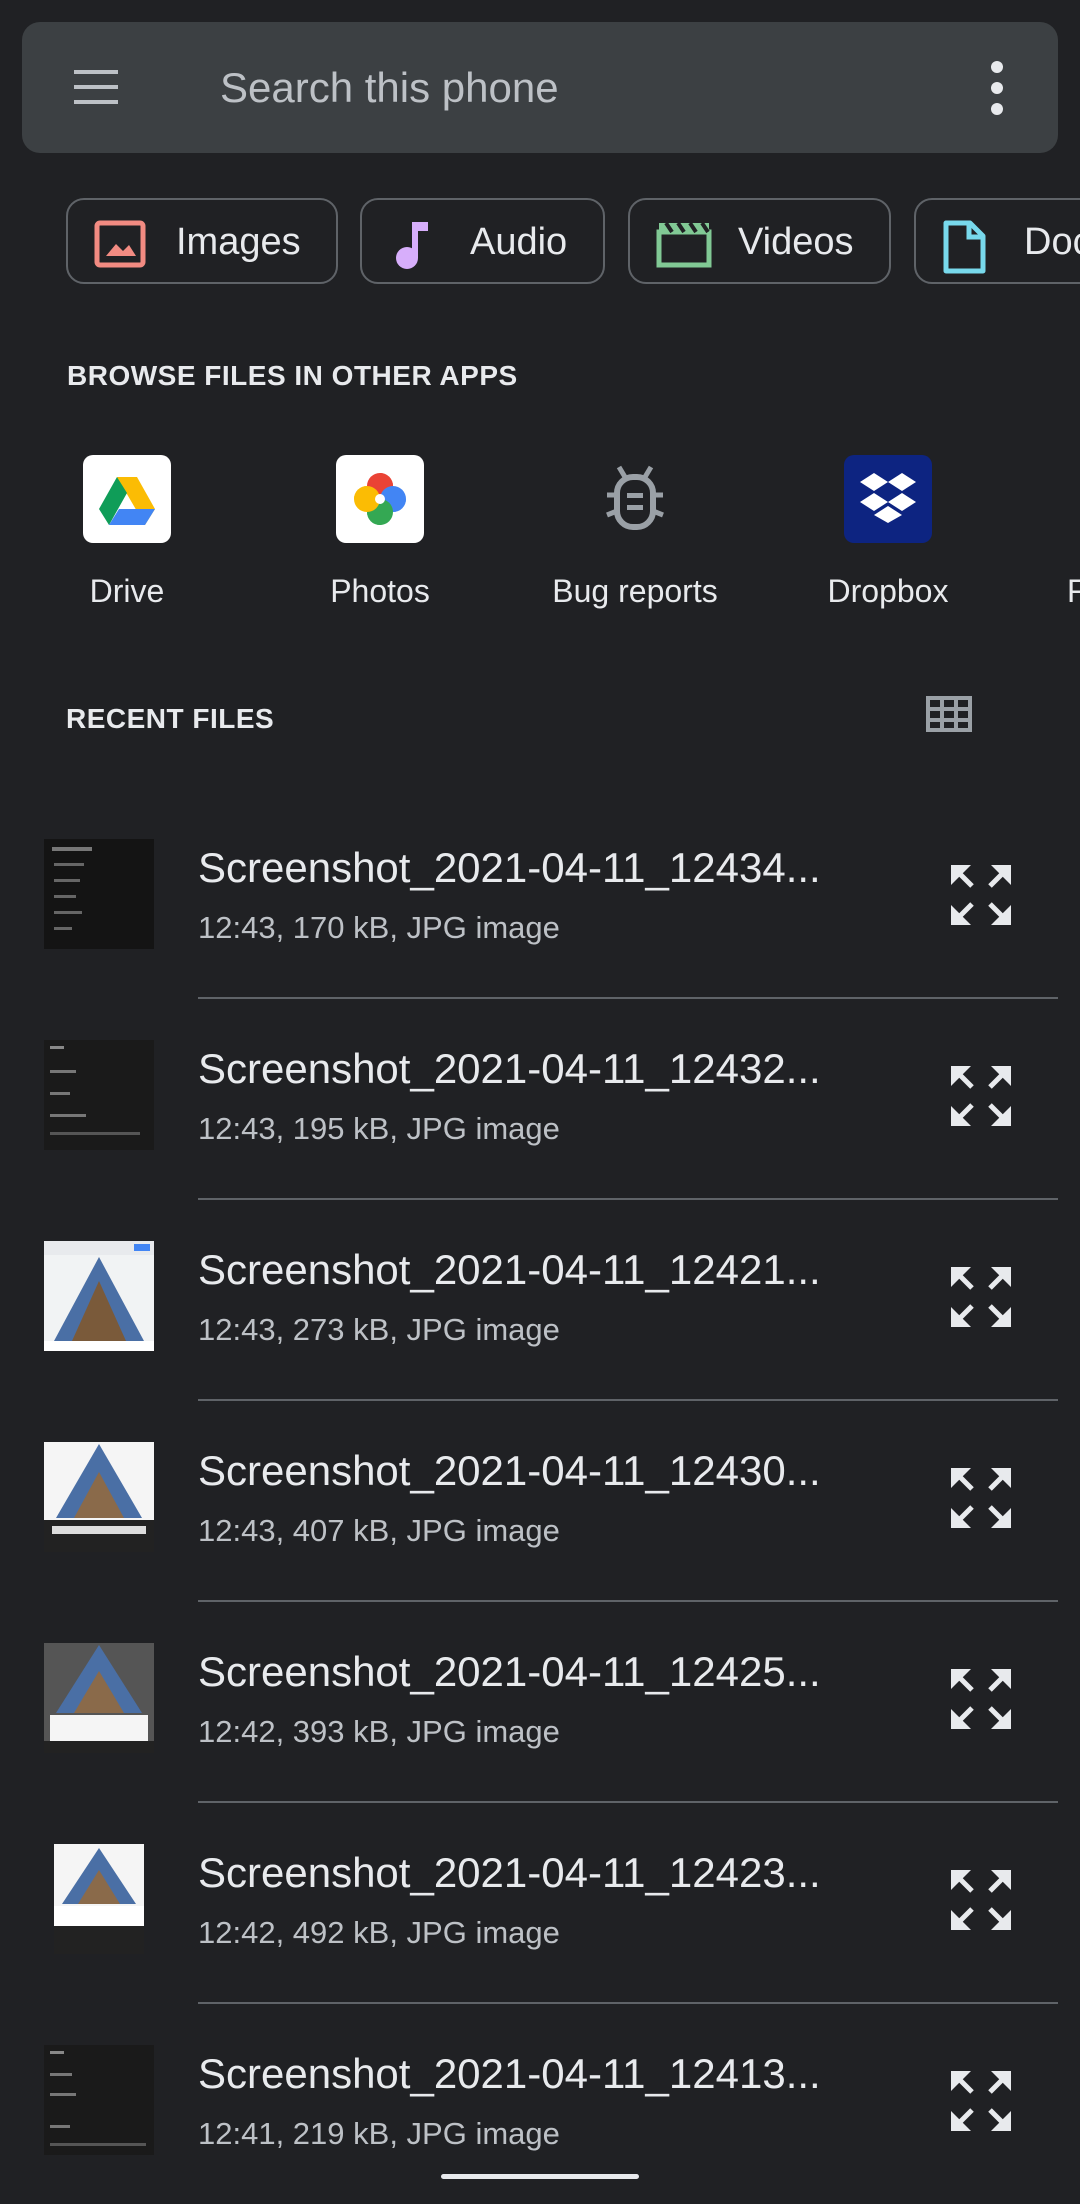 The height and width of the screenshot is (2204, 1080). I want to click on chip-documents: Documents, so click(997, 241).